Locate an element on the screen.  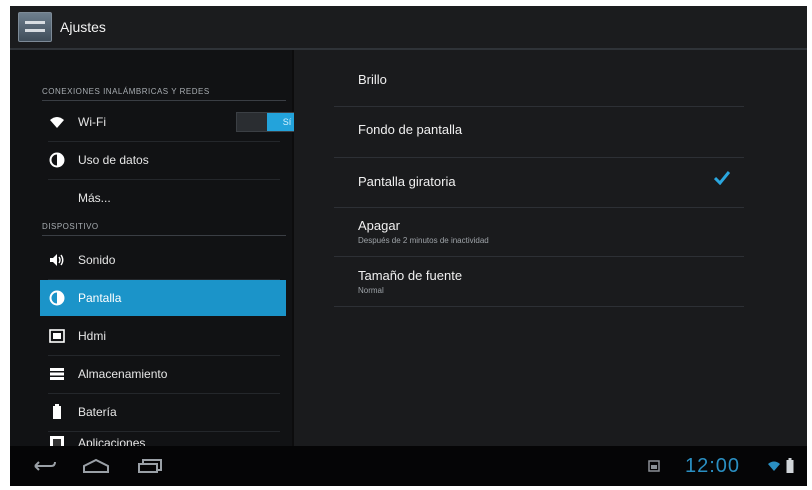
sidebar-item-wifi: Wi-Fi Sí is located at coordinates (174, 122).